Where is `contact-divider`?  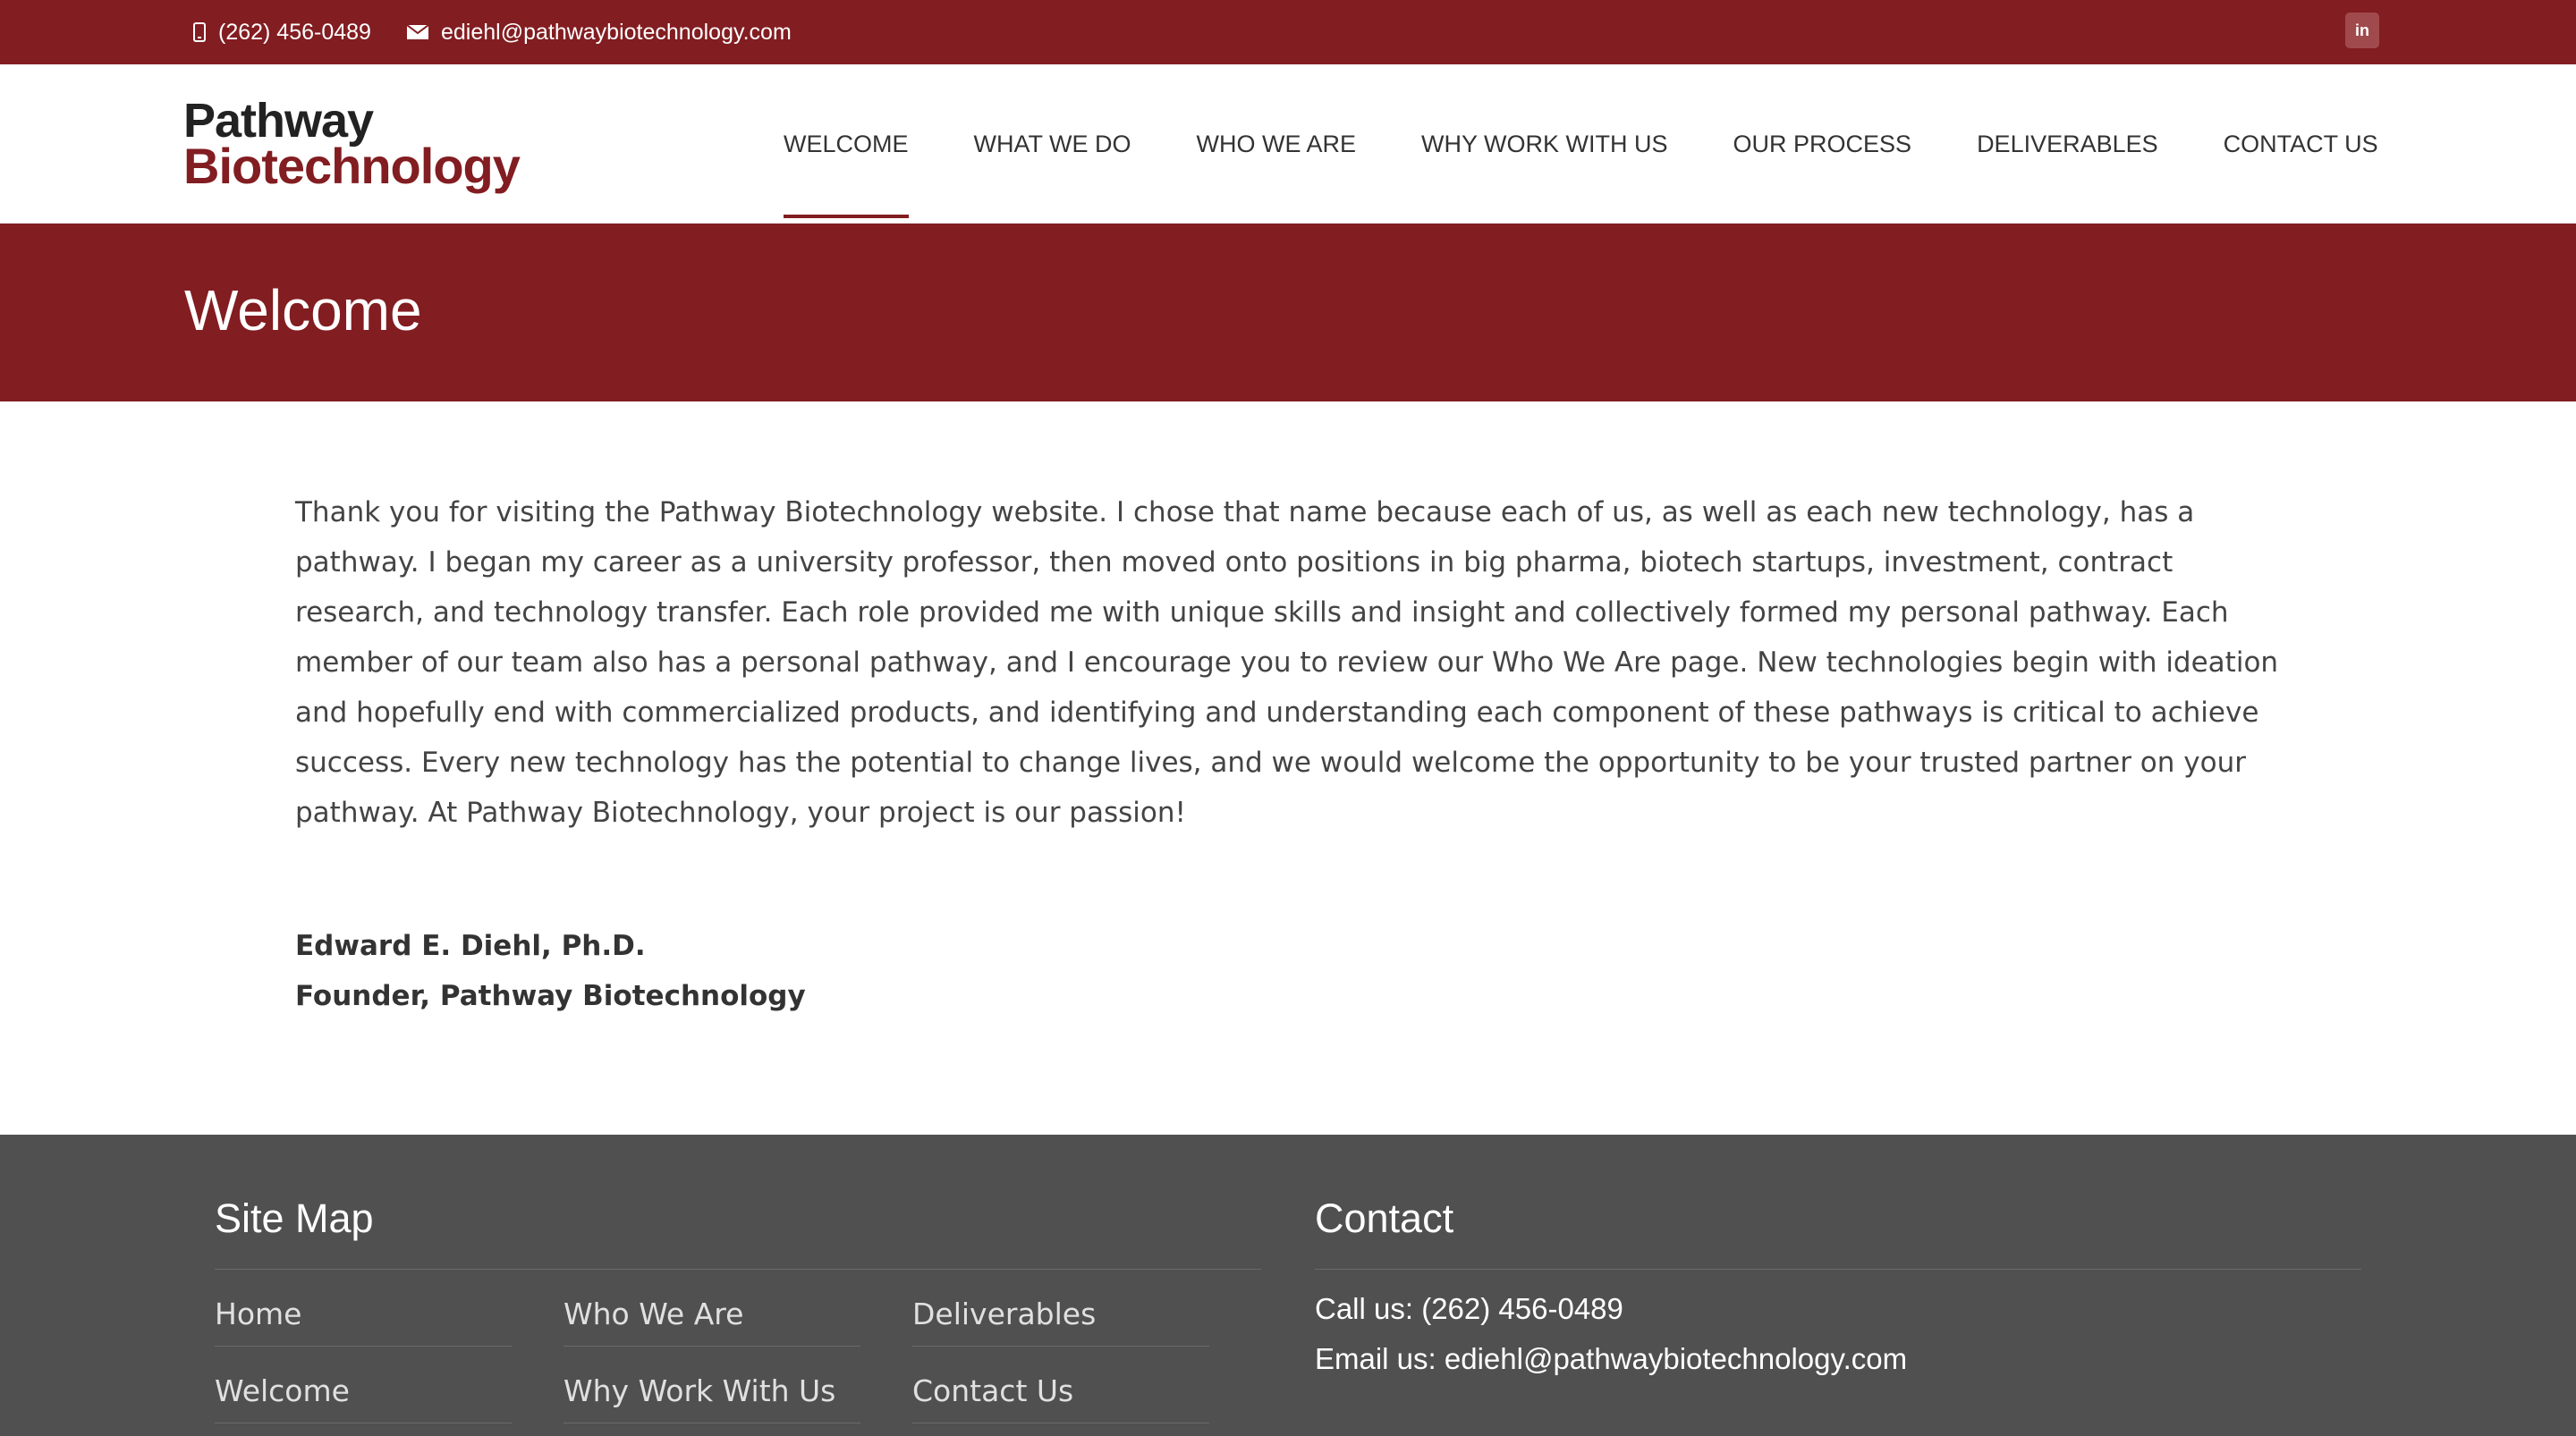
contact-divider is located at coordinates (1838, 1269).